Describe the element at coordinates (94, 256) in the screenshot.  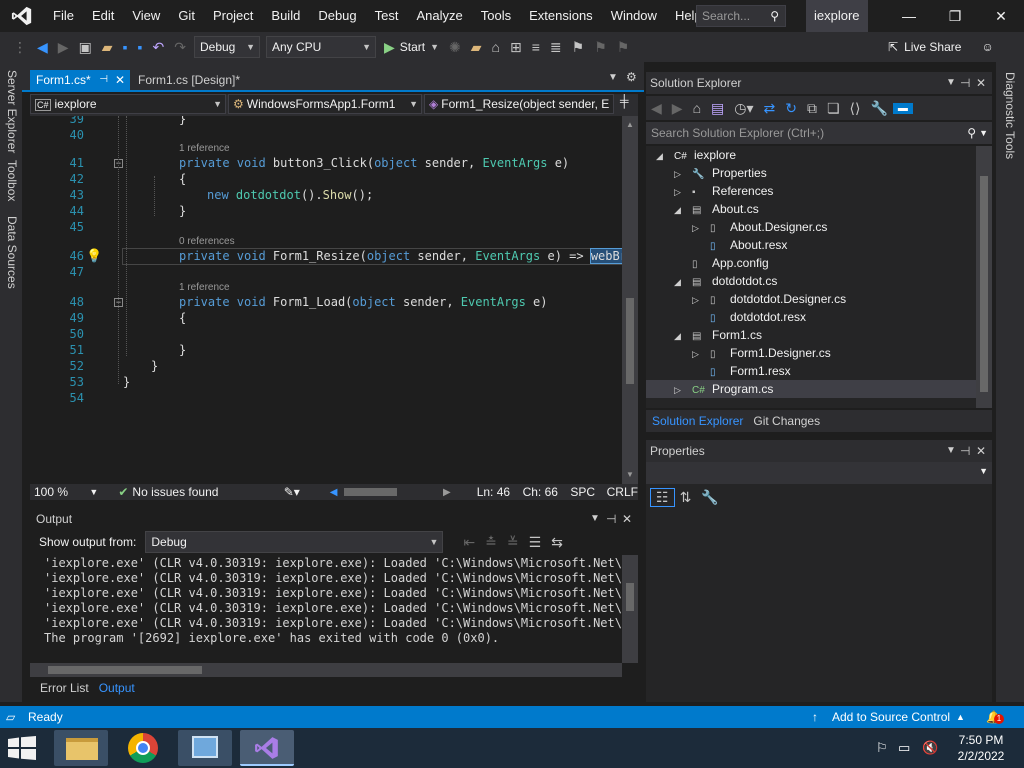
I see `lightbulb-icon: 💡` at that location.